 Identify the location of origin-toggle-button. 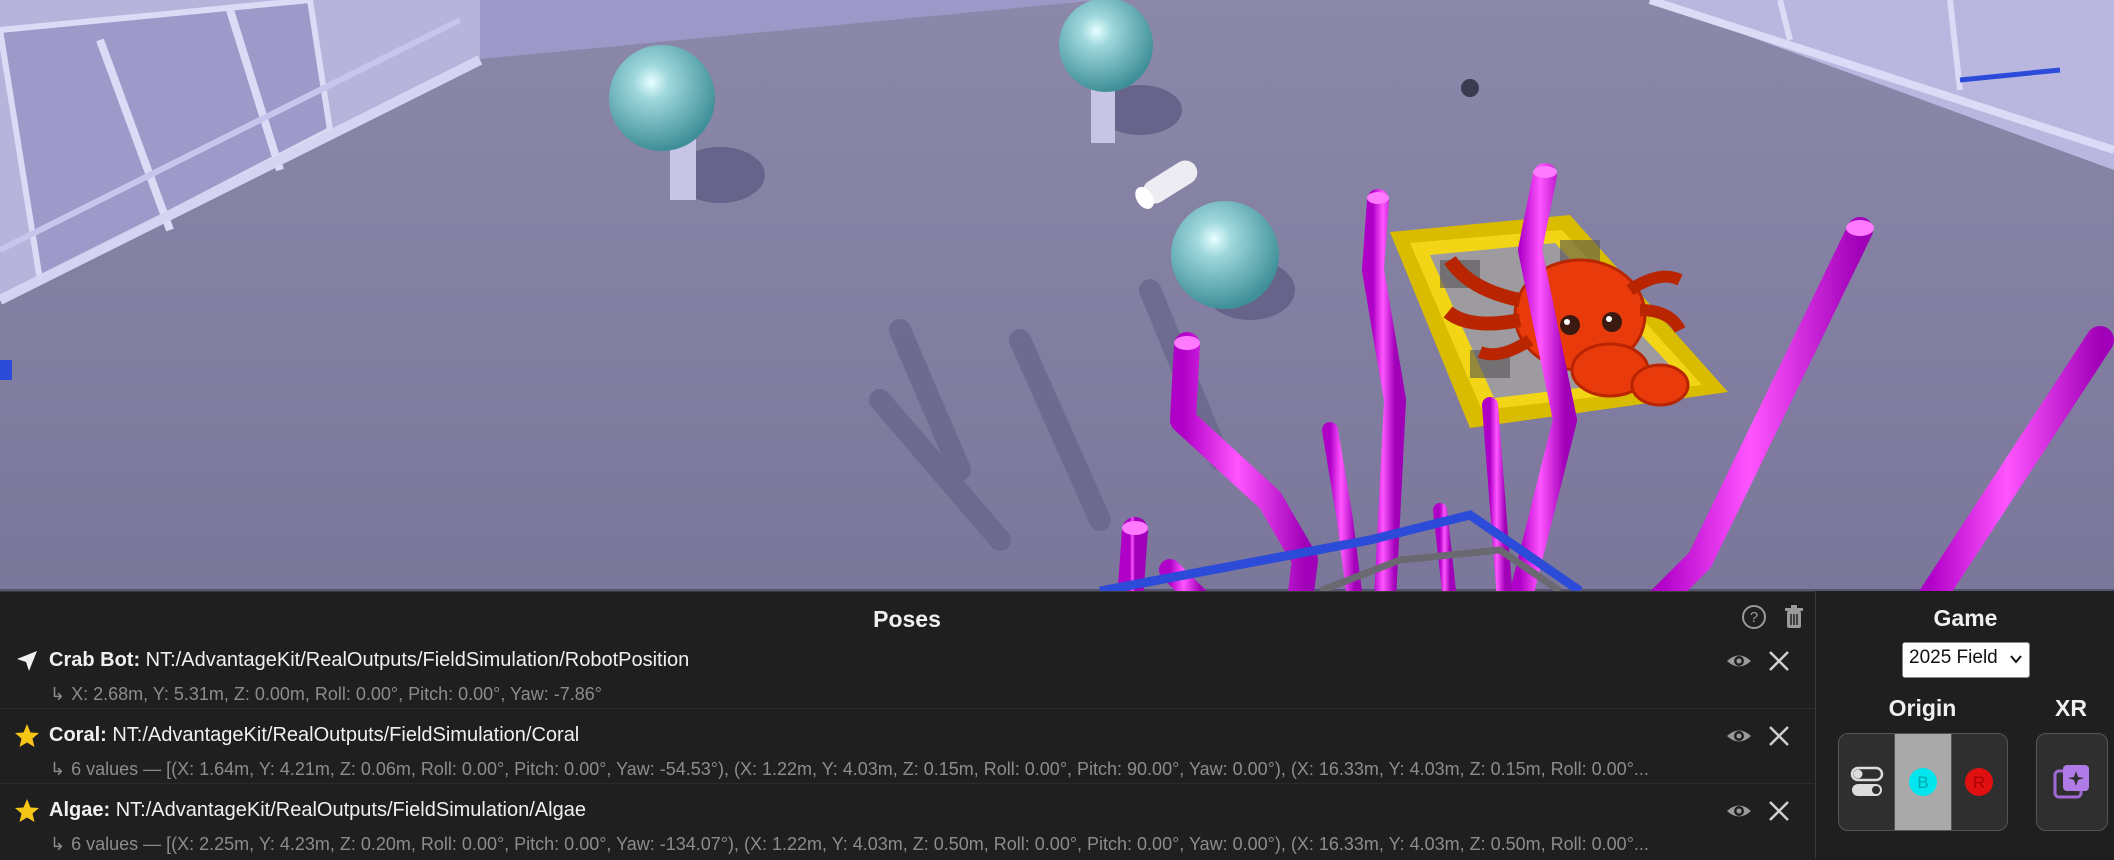
(1867, 782).